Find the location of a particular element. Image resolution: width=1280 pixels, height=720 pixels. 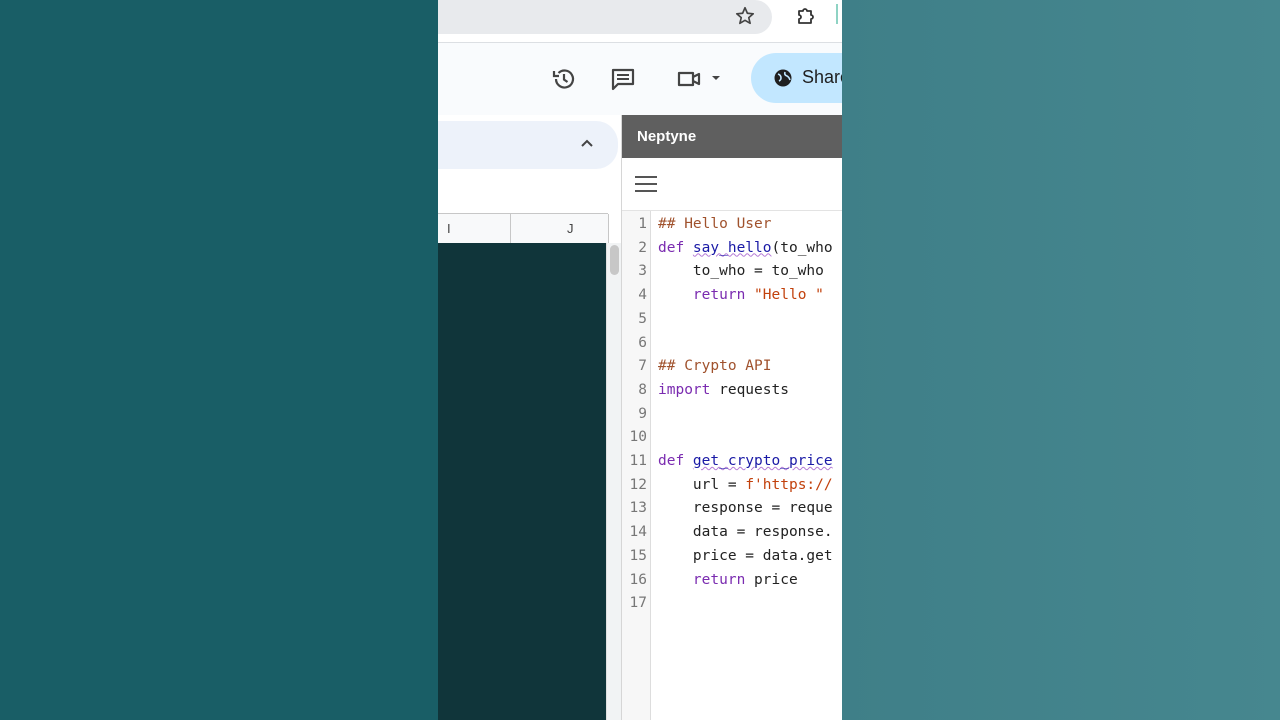

code-text: url = f'https:// is located at coordinates (745, 485).